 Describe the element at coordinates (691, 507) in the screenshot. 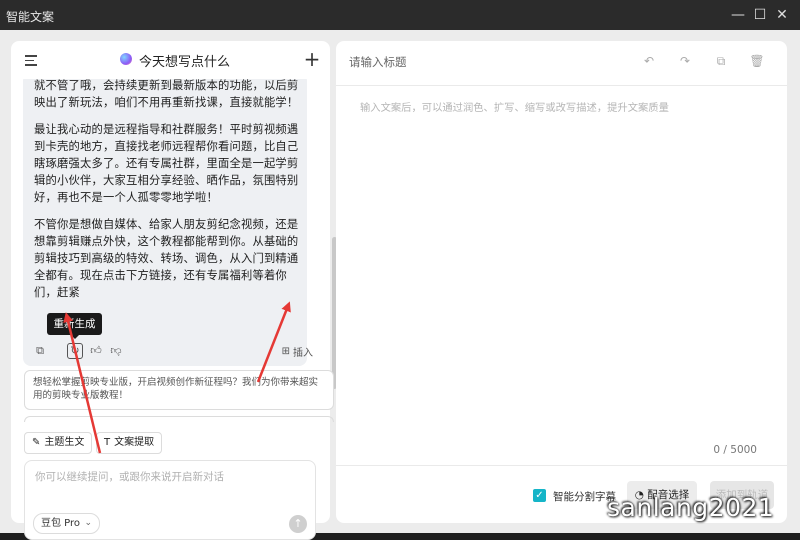

I see `watermark: sanlang2021` at that location.